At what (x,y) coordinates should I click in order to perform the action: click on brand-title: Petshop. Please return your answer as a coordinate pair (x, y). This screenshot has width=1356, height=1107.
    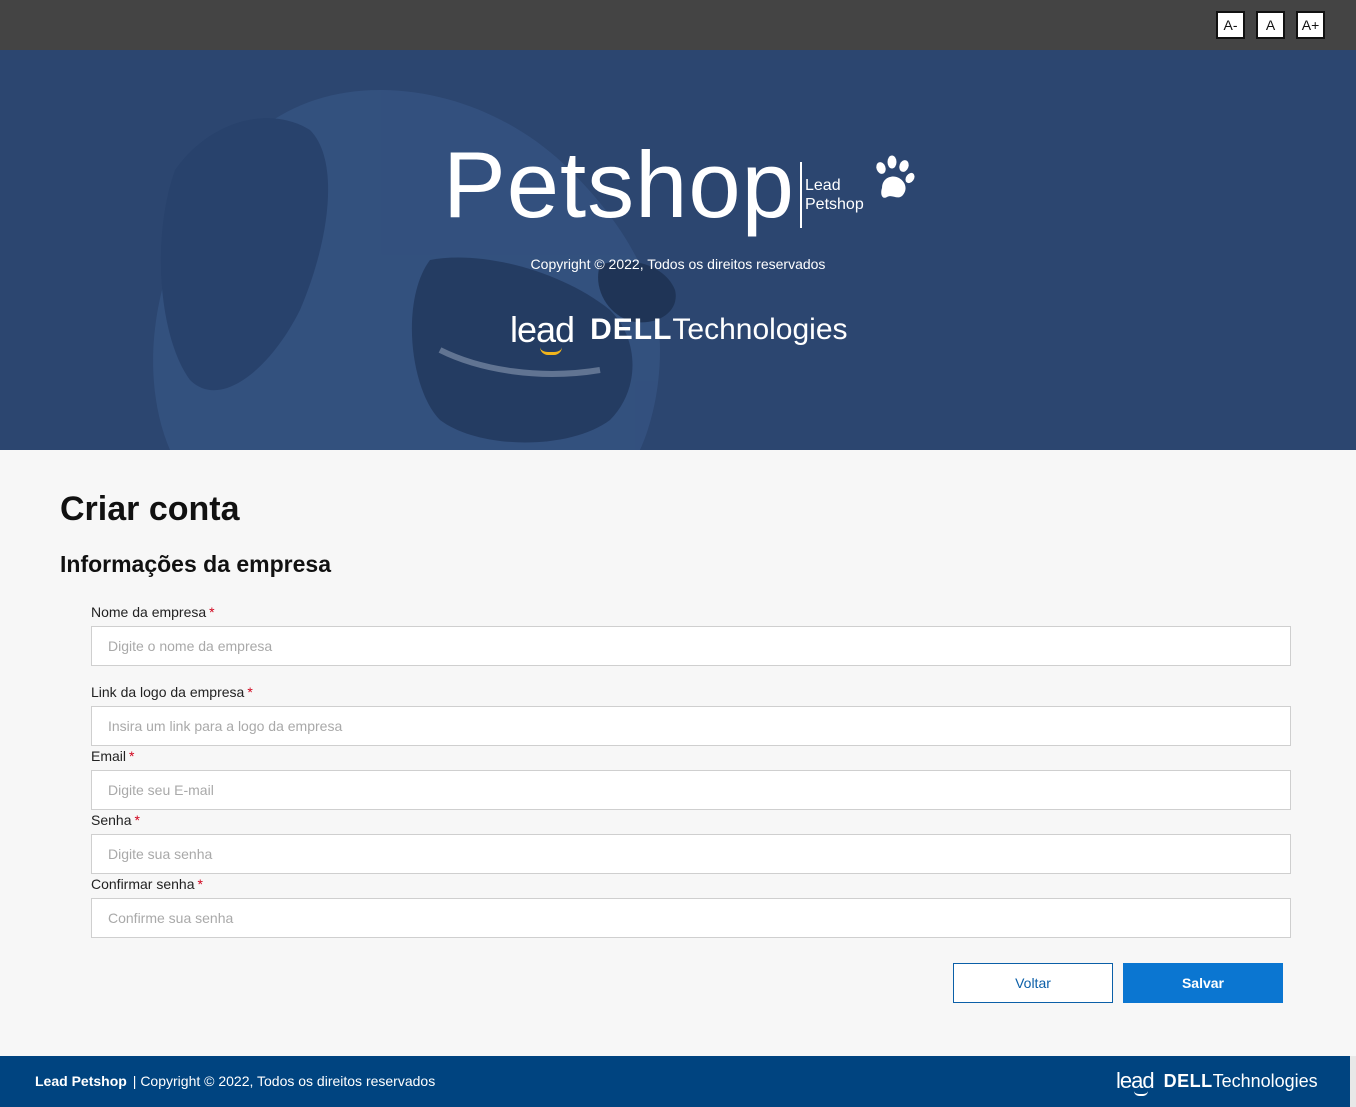
    Looking at the image, I should click on (619, 184).